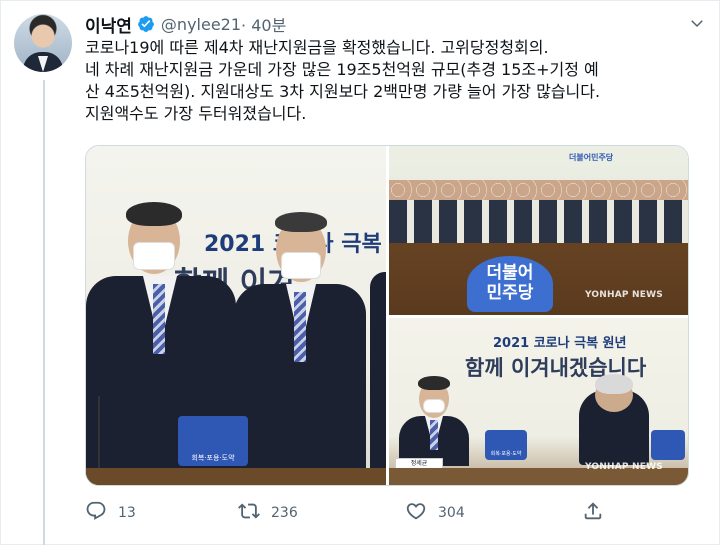 Image resolution: width=720 pixels, height=545 pixels. I want to click on like-button: 304, so click(435, 513).